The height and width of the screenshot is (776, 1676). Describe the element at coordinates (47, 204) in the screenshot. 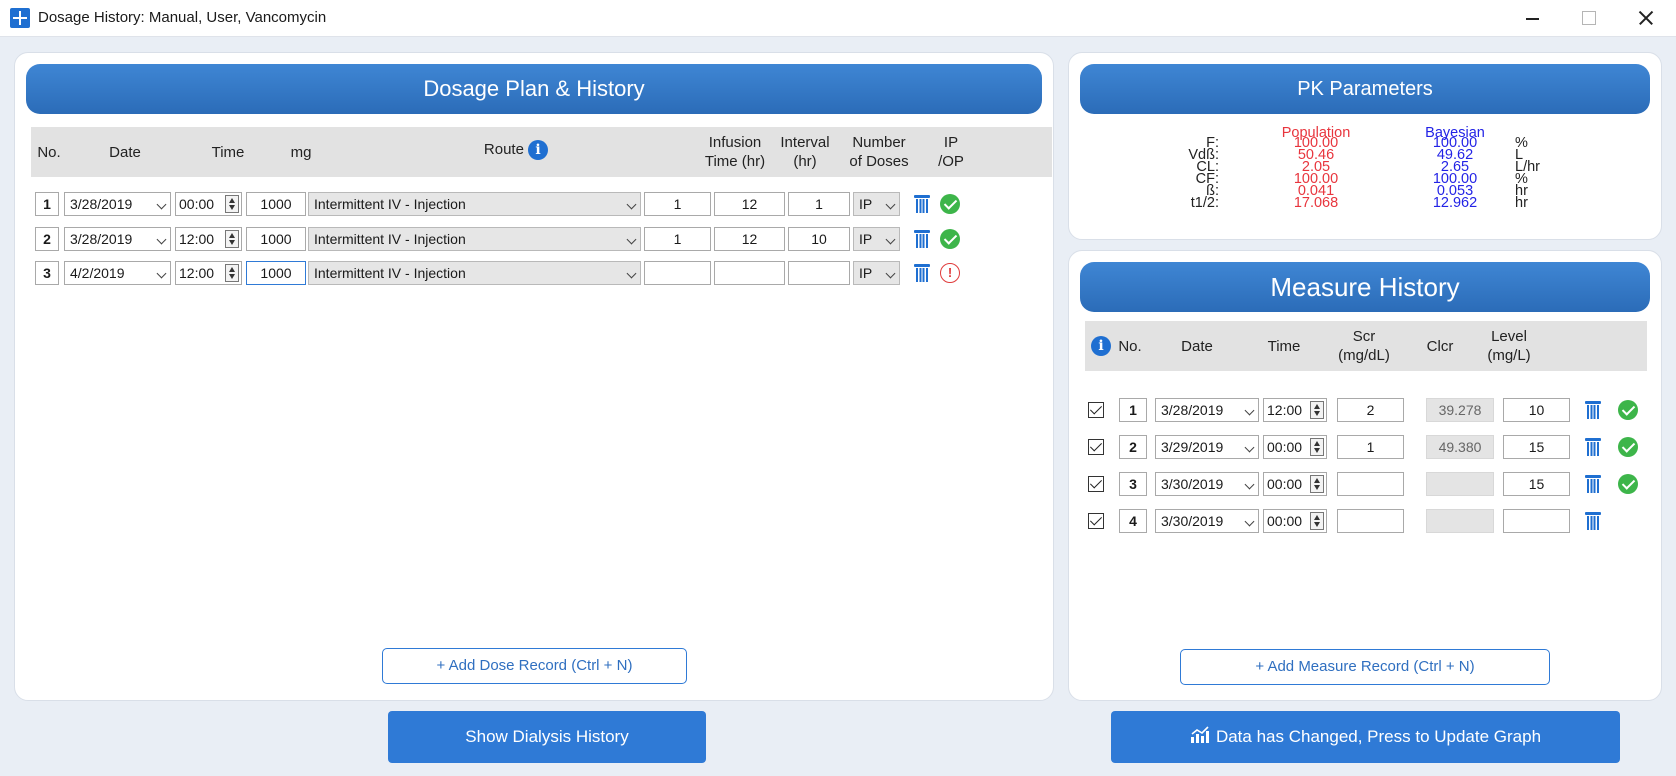

I see `dose-row-number: 1` at that location.